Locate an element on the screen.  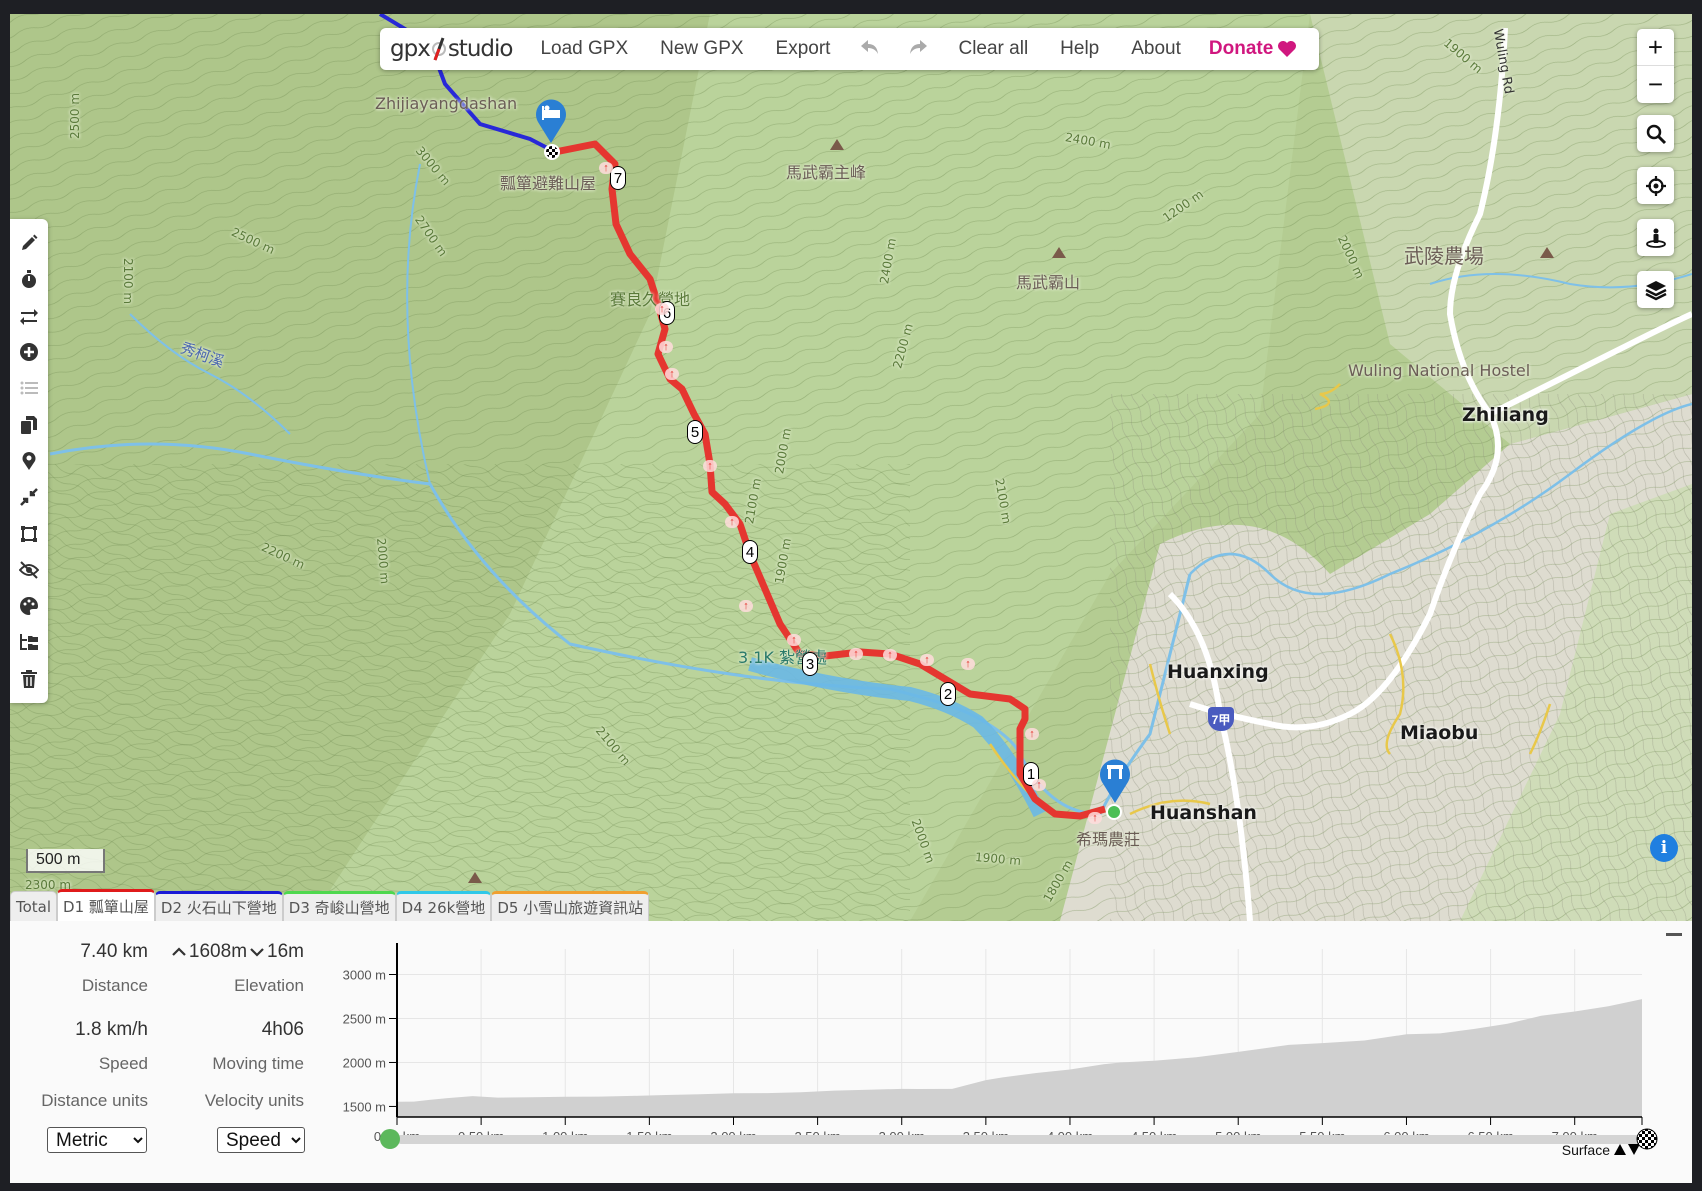
waypoint-start-marker is located at coordinates (1115, 782).